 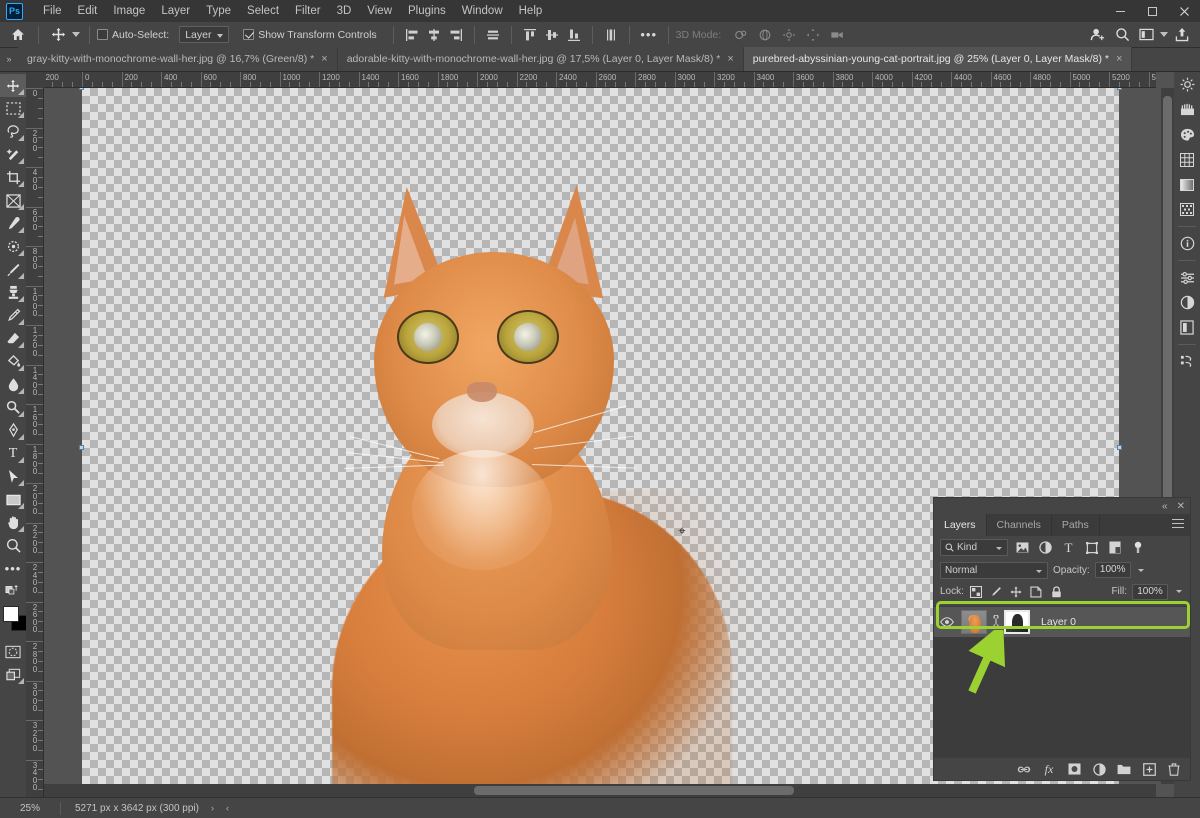 I want to click on transform-handle-top-right, so click(x=1119, y=89).